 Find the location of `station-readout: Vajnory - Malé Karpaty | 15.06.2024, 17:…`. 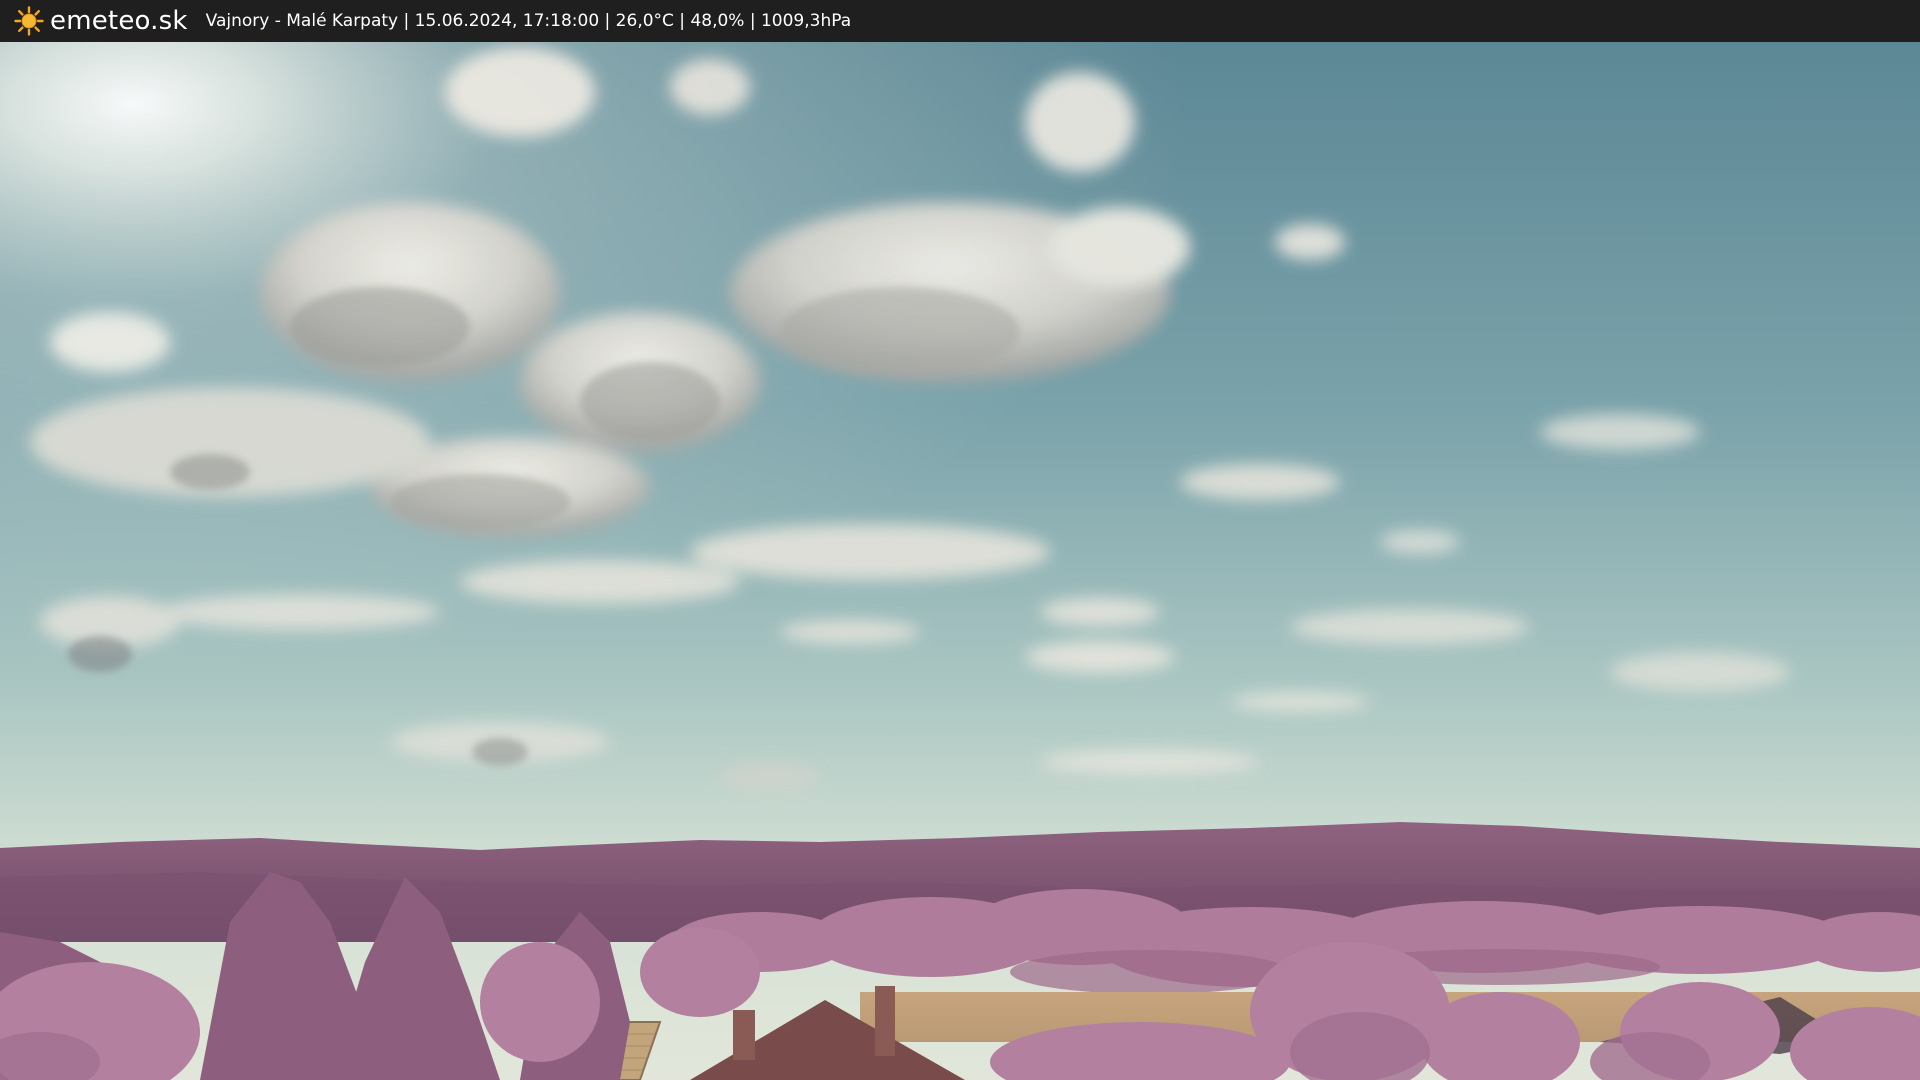

station-readout: Vajnory - Malé Karpaty | 15.06.2024, 17:… is located at coordinates (528, 21).